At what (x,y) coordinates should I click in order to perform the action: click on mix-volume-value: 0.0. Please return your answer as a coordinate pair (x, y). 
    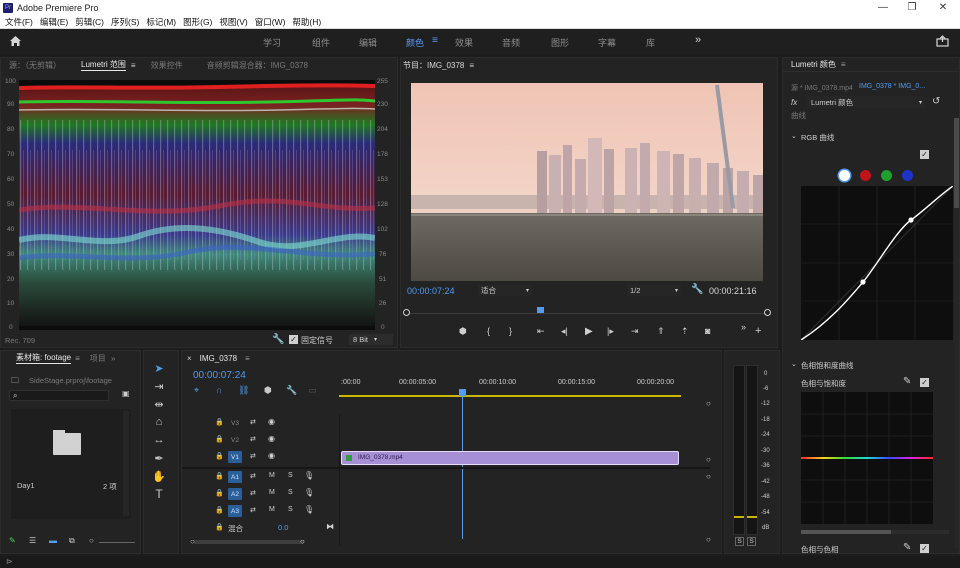
    Looking at the image, I should click on (283, 527).